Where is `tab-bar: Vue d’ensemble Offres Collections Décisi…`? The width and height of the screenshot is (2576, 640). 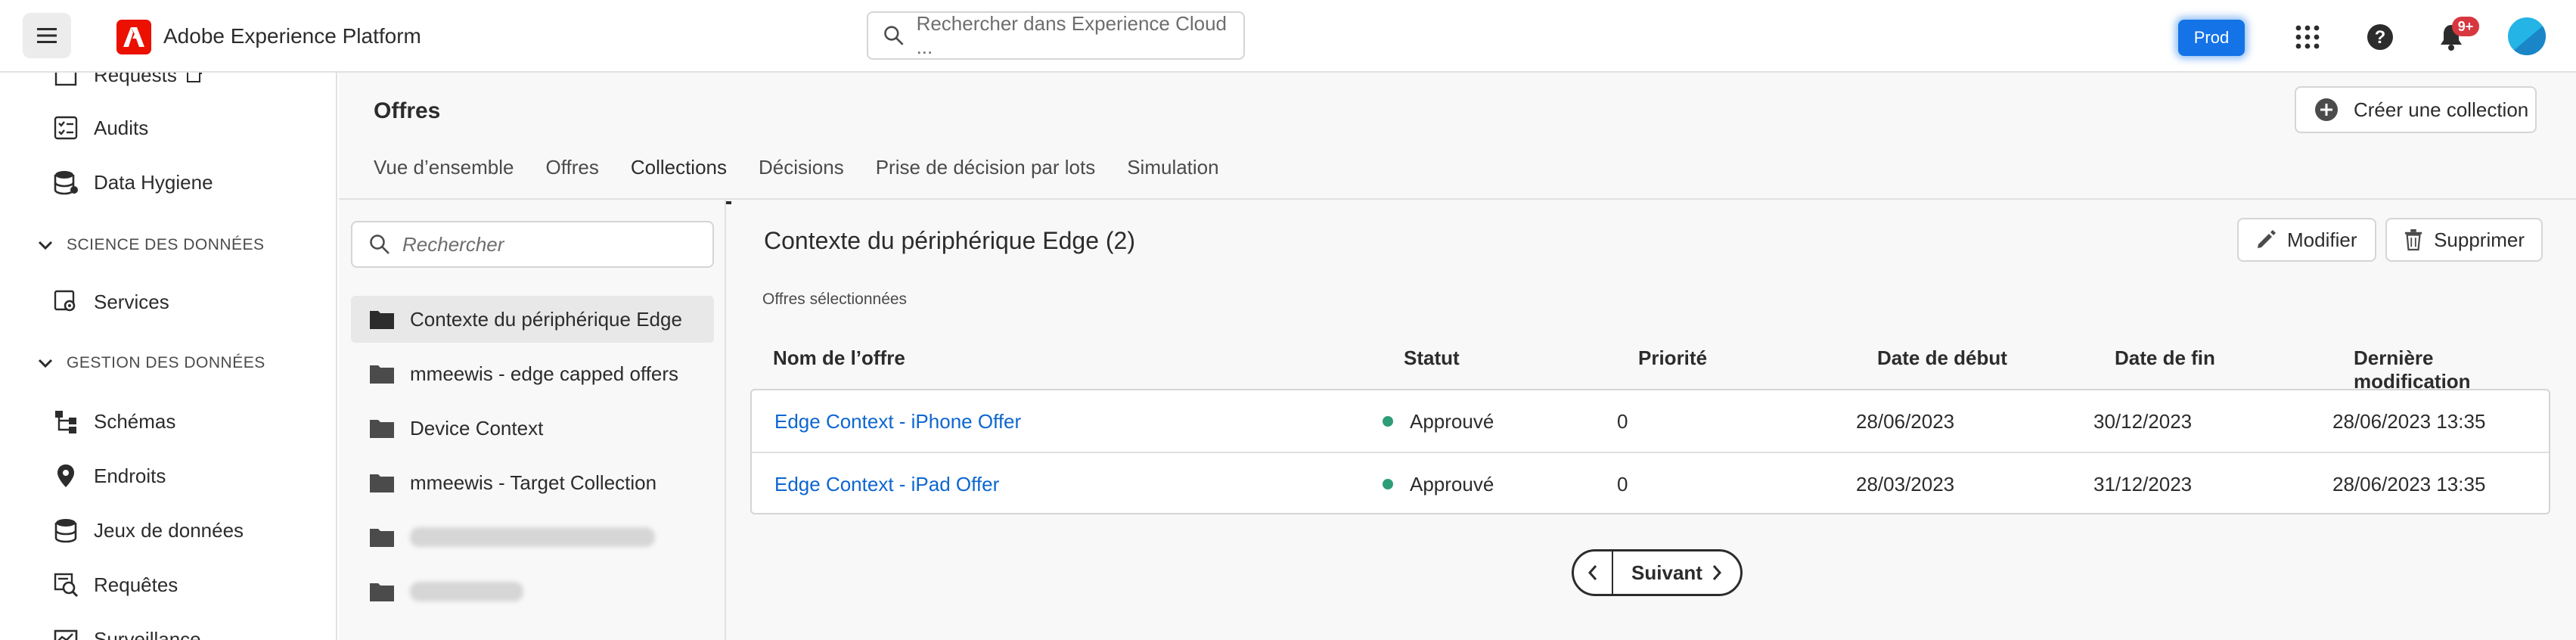 tab-bar: Vue d’ensemble Offres Collections Décisi… is located at coordinates (812, 180).